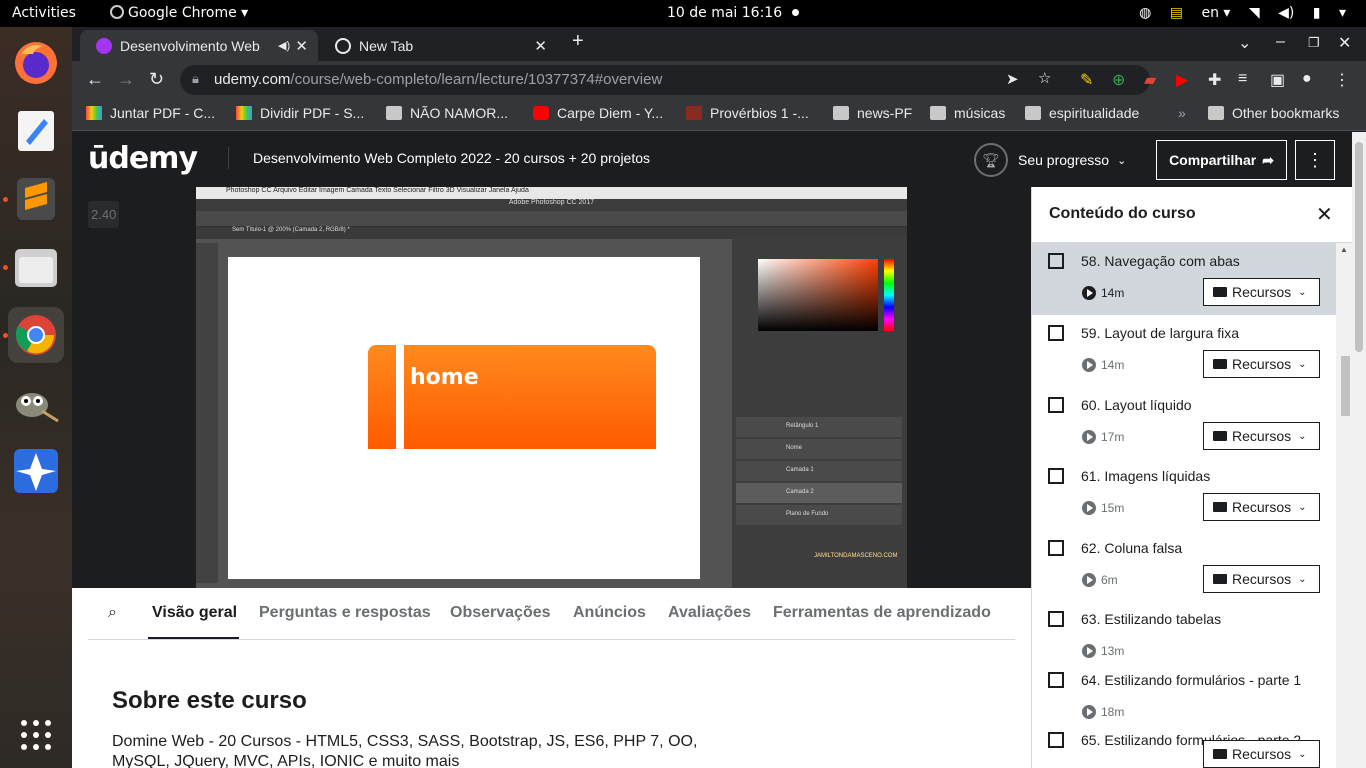 The width and height of the screenshot is (1366, 768). I want to click on sidebar-scrollbar: ▲, so click(1344, 505).